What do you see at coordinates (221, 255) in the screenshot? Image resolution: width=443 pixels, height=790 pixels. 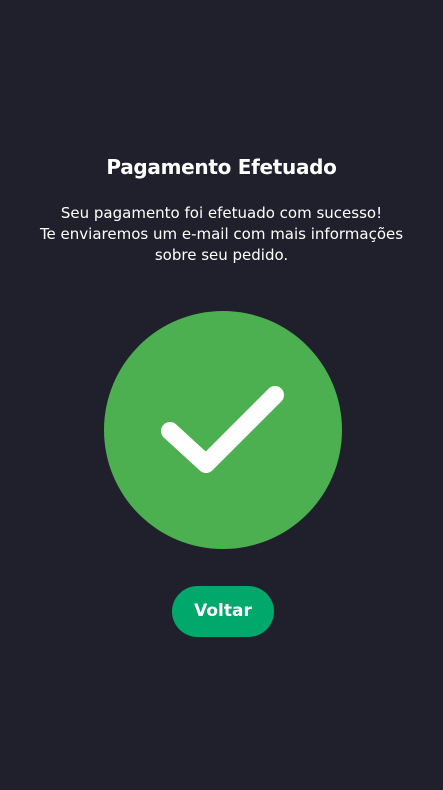 I see `message-line: sobre seu pedido.` at bounding box center [221, 255].